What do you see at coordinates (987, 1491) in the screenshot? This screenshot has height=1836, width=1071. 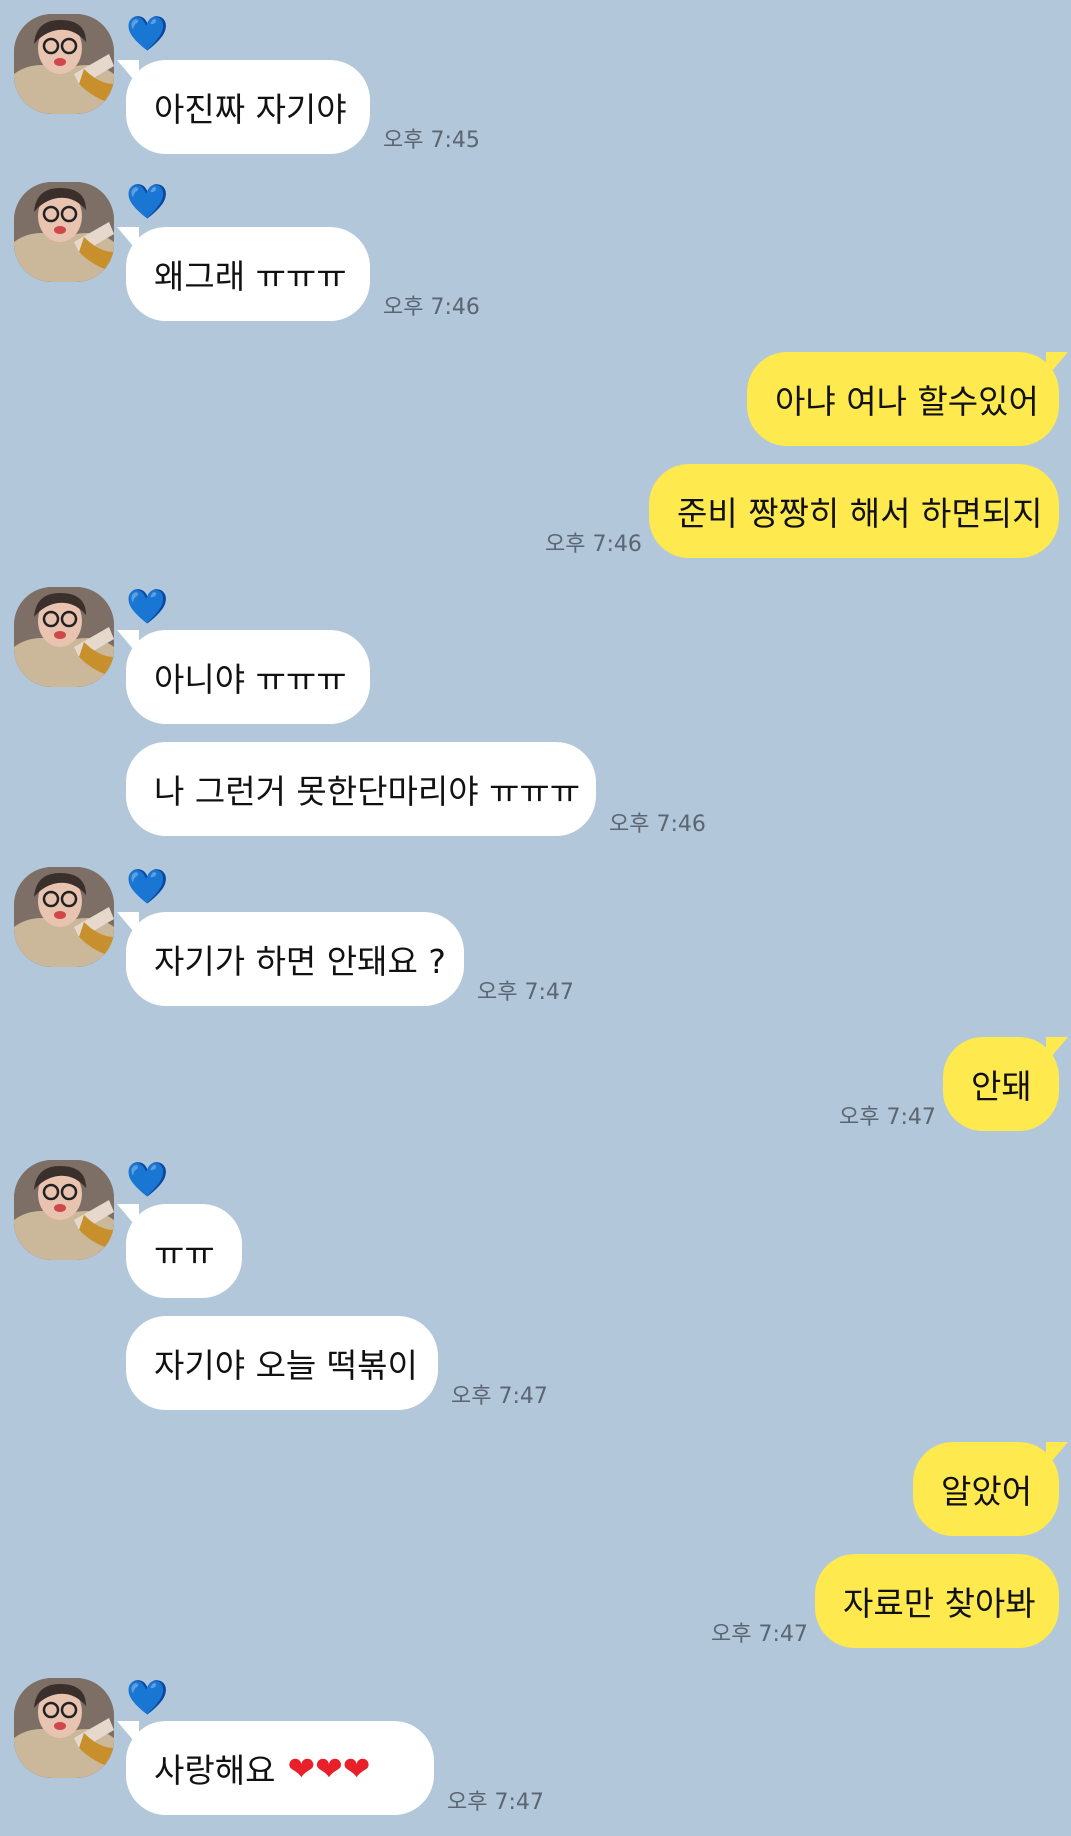 I see `message-text: 알았어` at bounding box center [987, 1491].